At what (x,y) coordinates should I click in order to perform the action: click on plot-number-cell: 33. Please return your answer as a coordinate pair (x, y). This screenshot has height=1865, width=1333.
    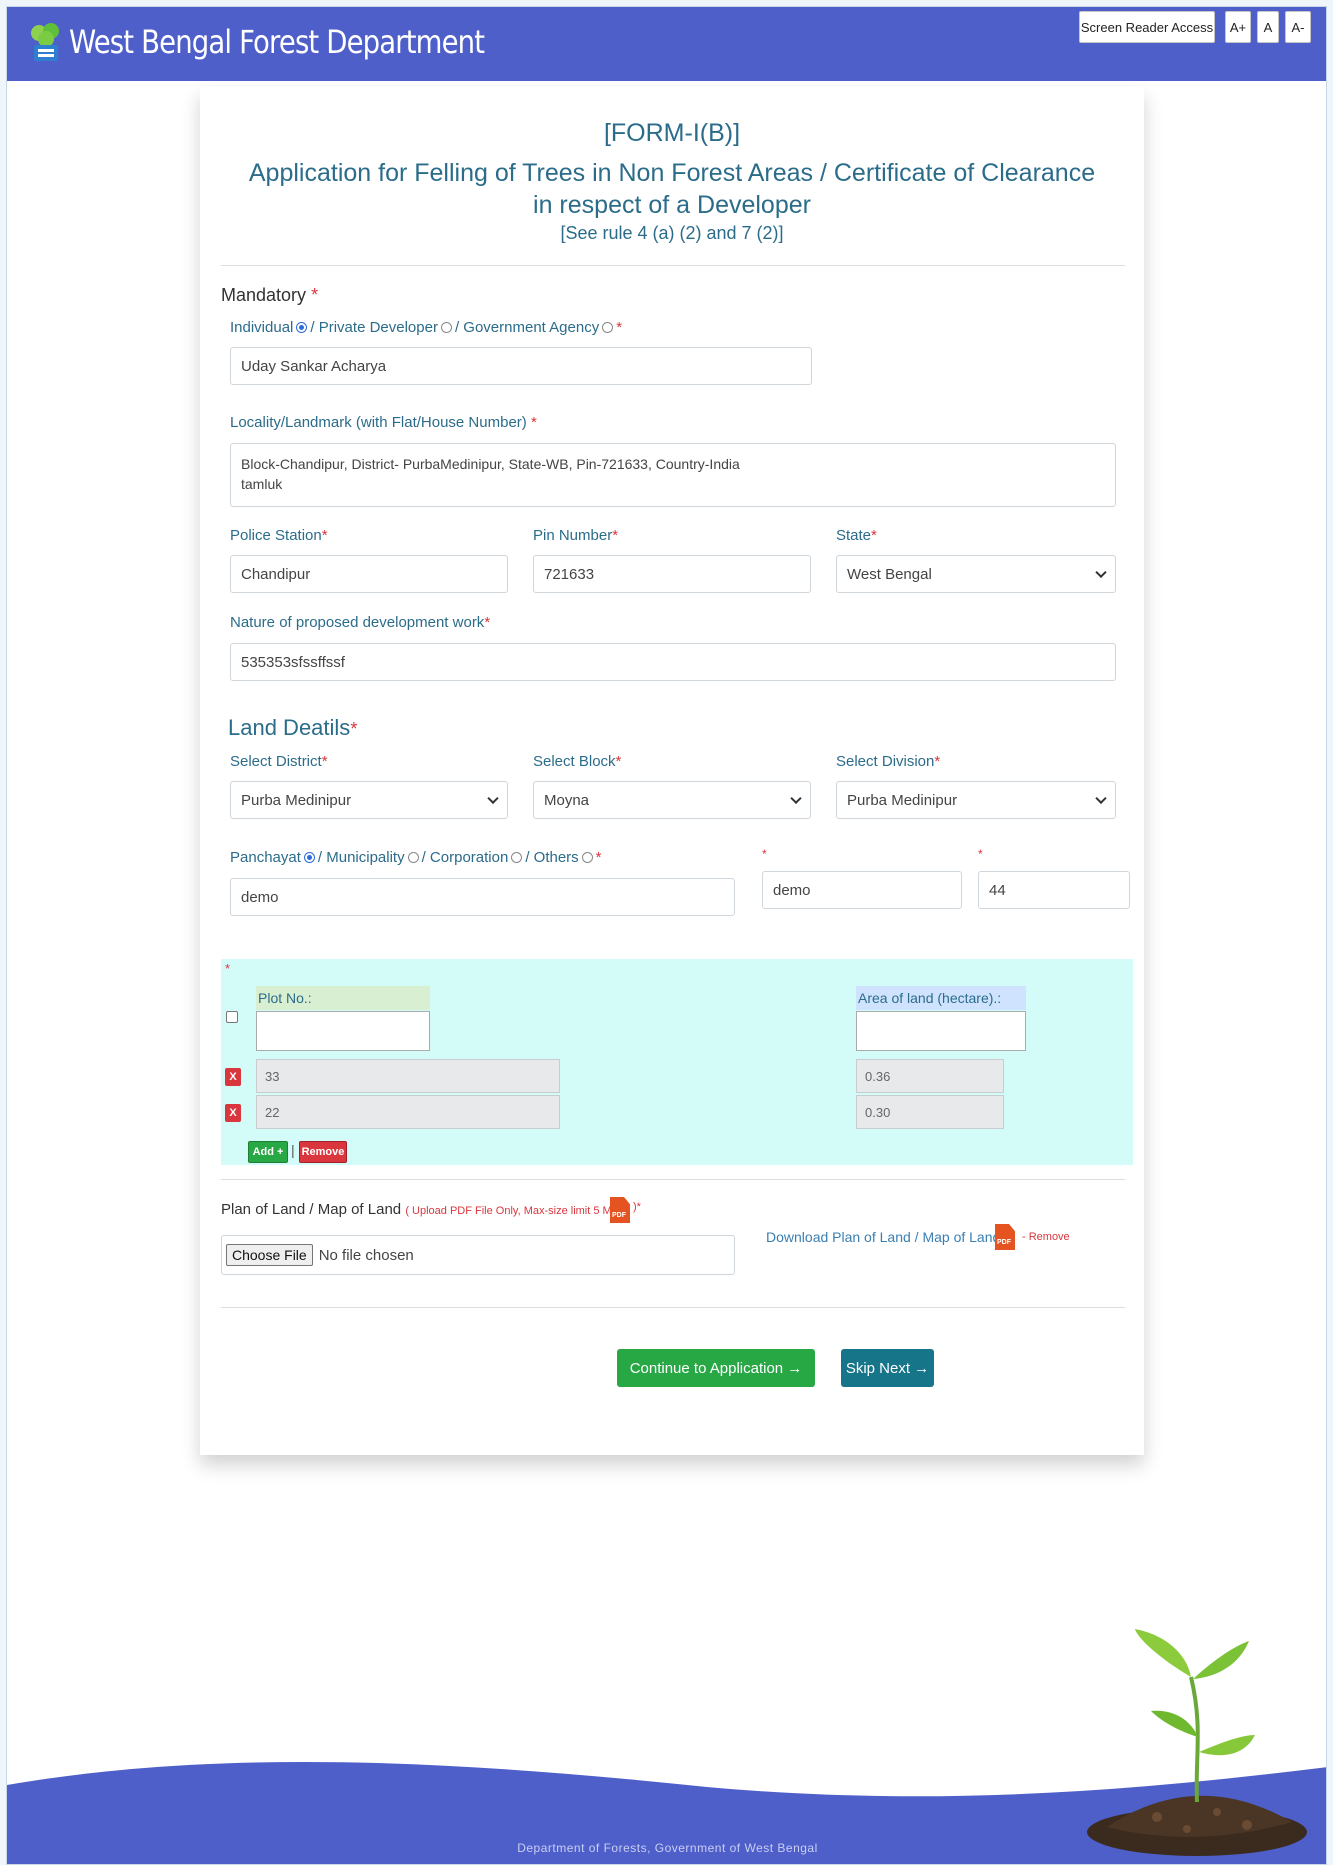
    Looking at the image, I should click on (408, 1076).